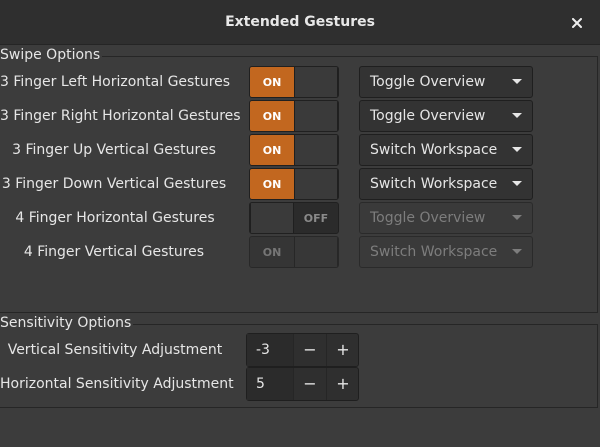  Describe the element at coordinates (114, 252) in the screenshot. I see `row-label-4f-vertical: 4 Finger Vertical Gestures` at that location.